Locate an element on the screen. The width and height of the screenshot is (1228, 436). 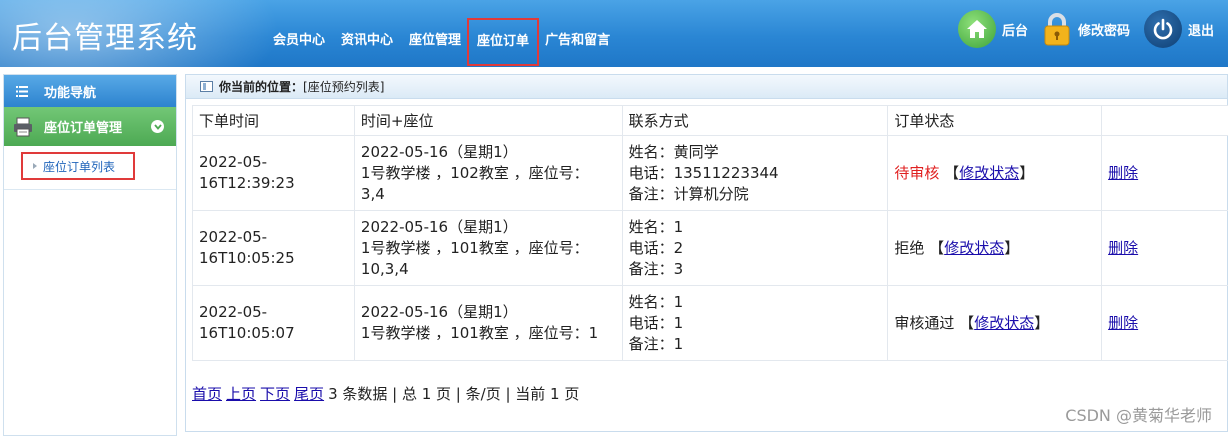
status-cell: 审核通过 【修改状态】 is located at coordinates (995, 323).